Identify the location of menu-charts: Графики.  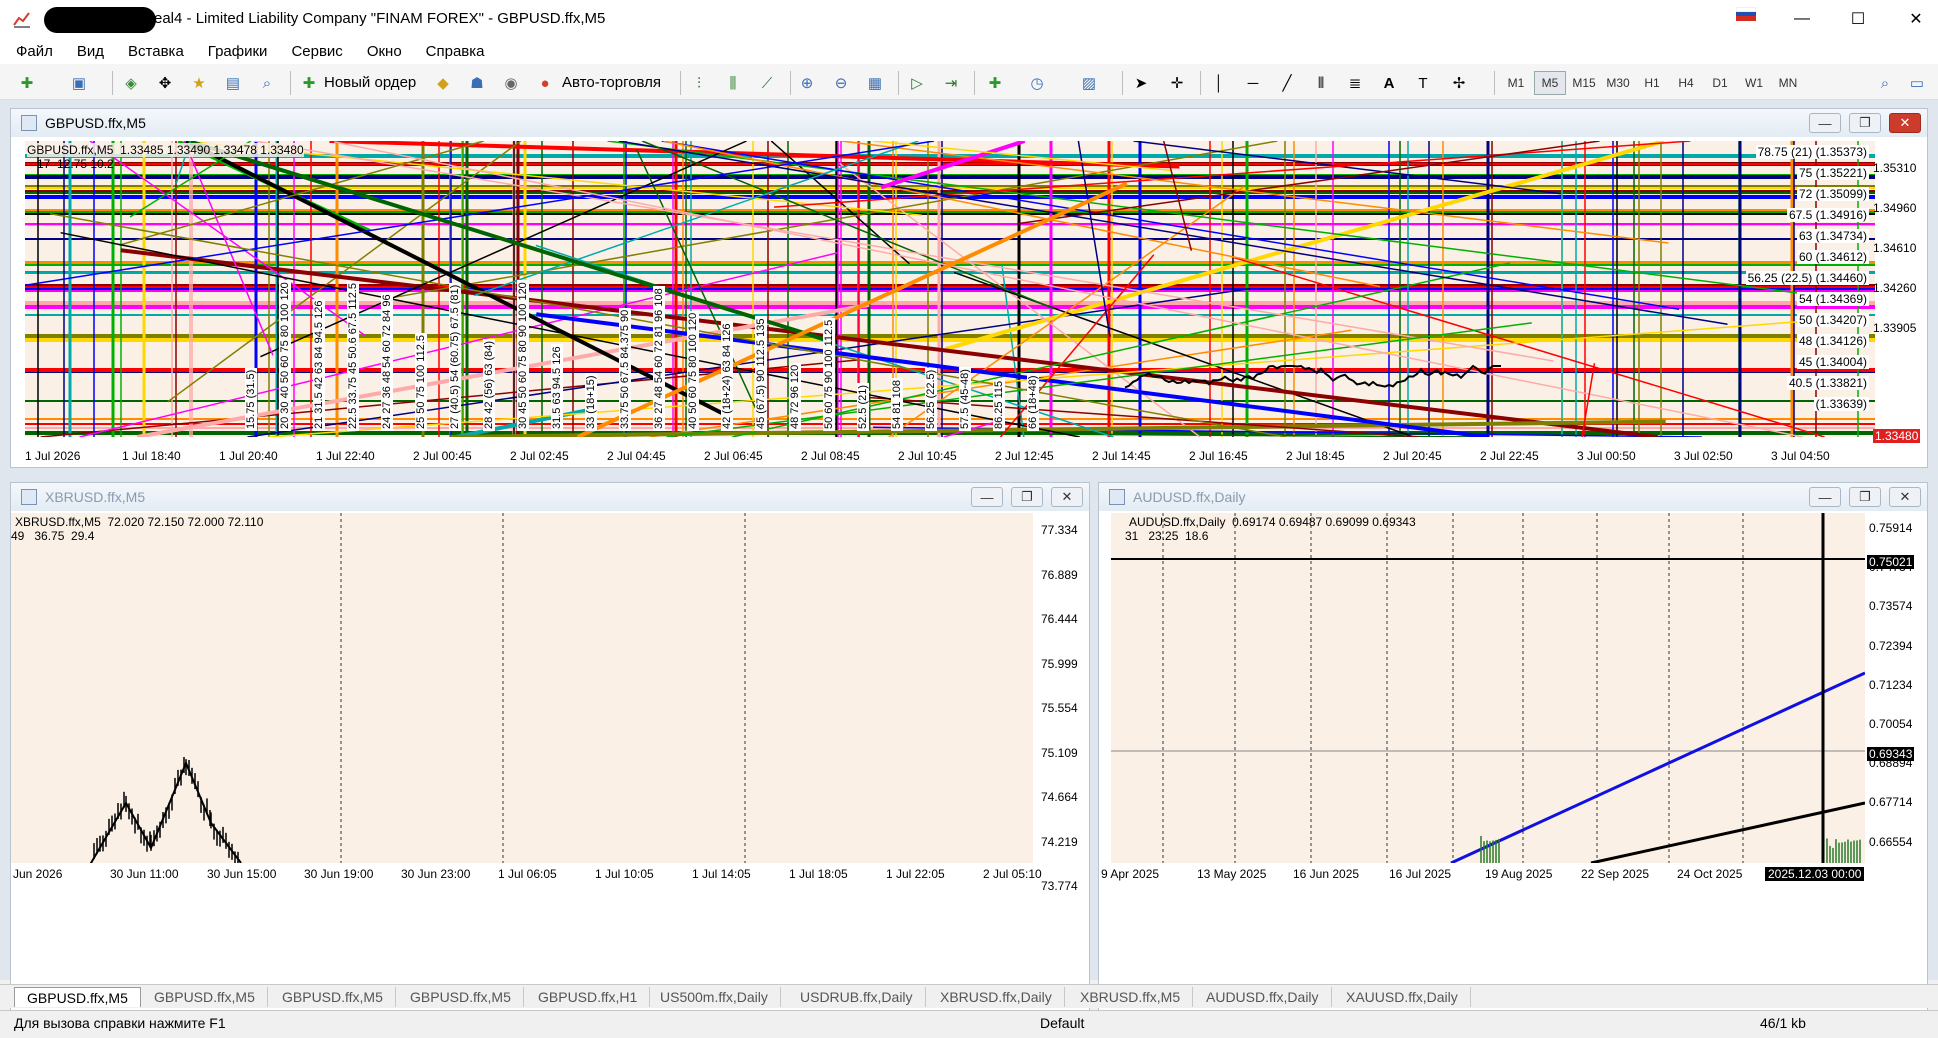
(238, 51).